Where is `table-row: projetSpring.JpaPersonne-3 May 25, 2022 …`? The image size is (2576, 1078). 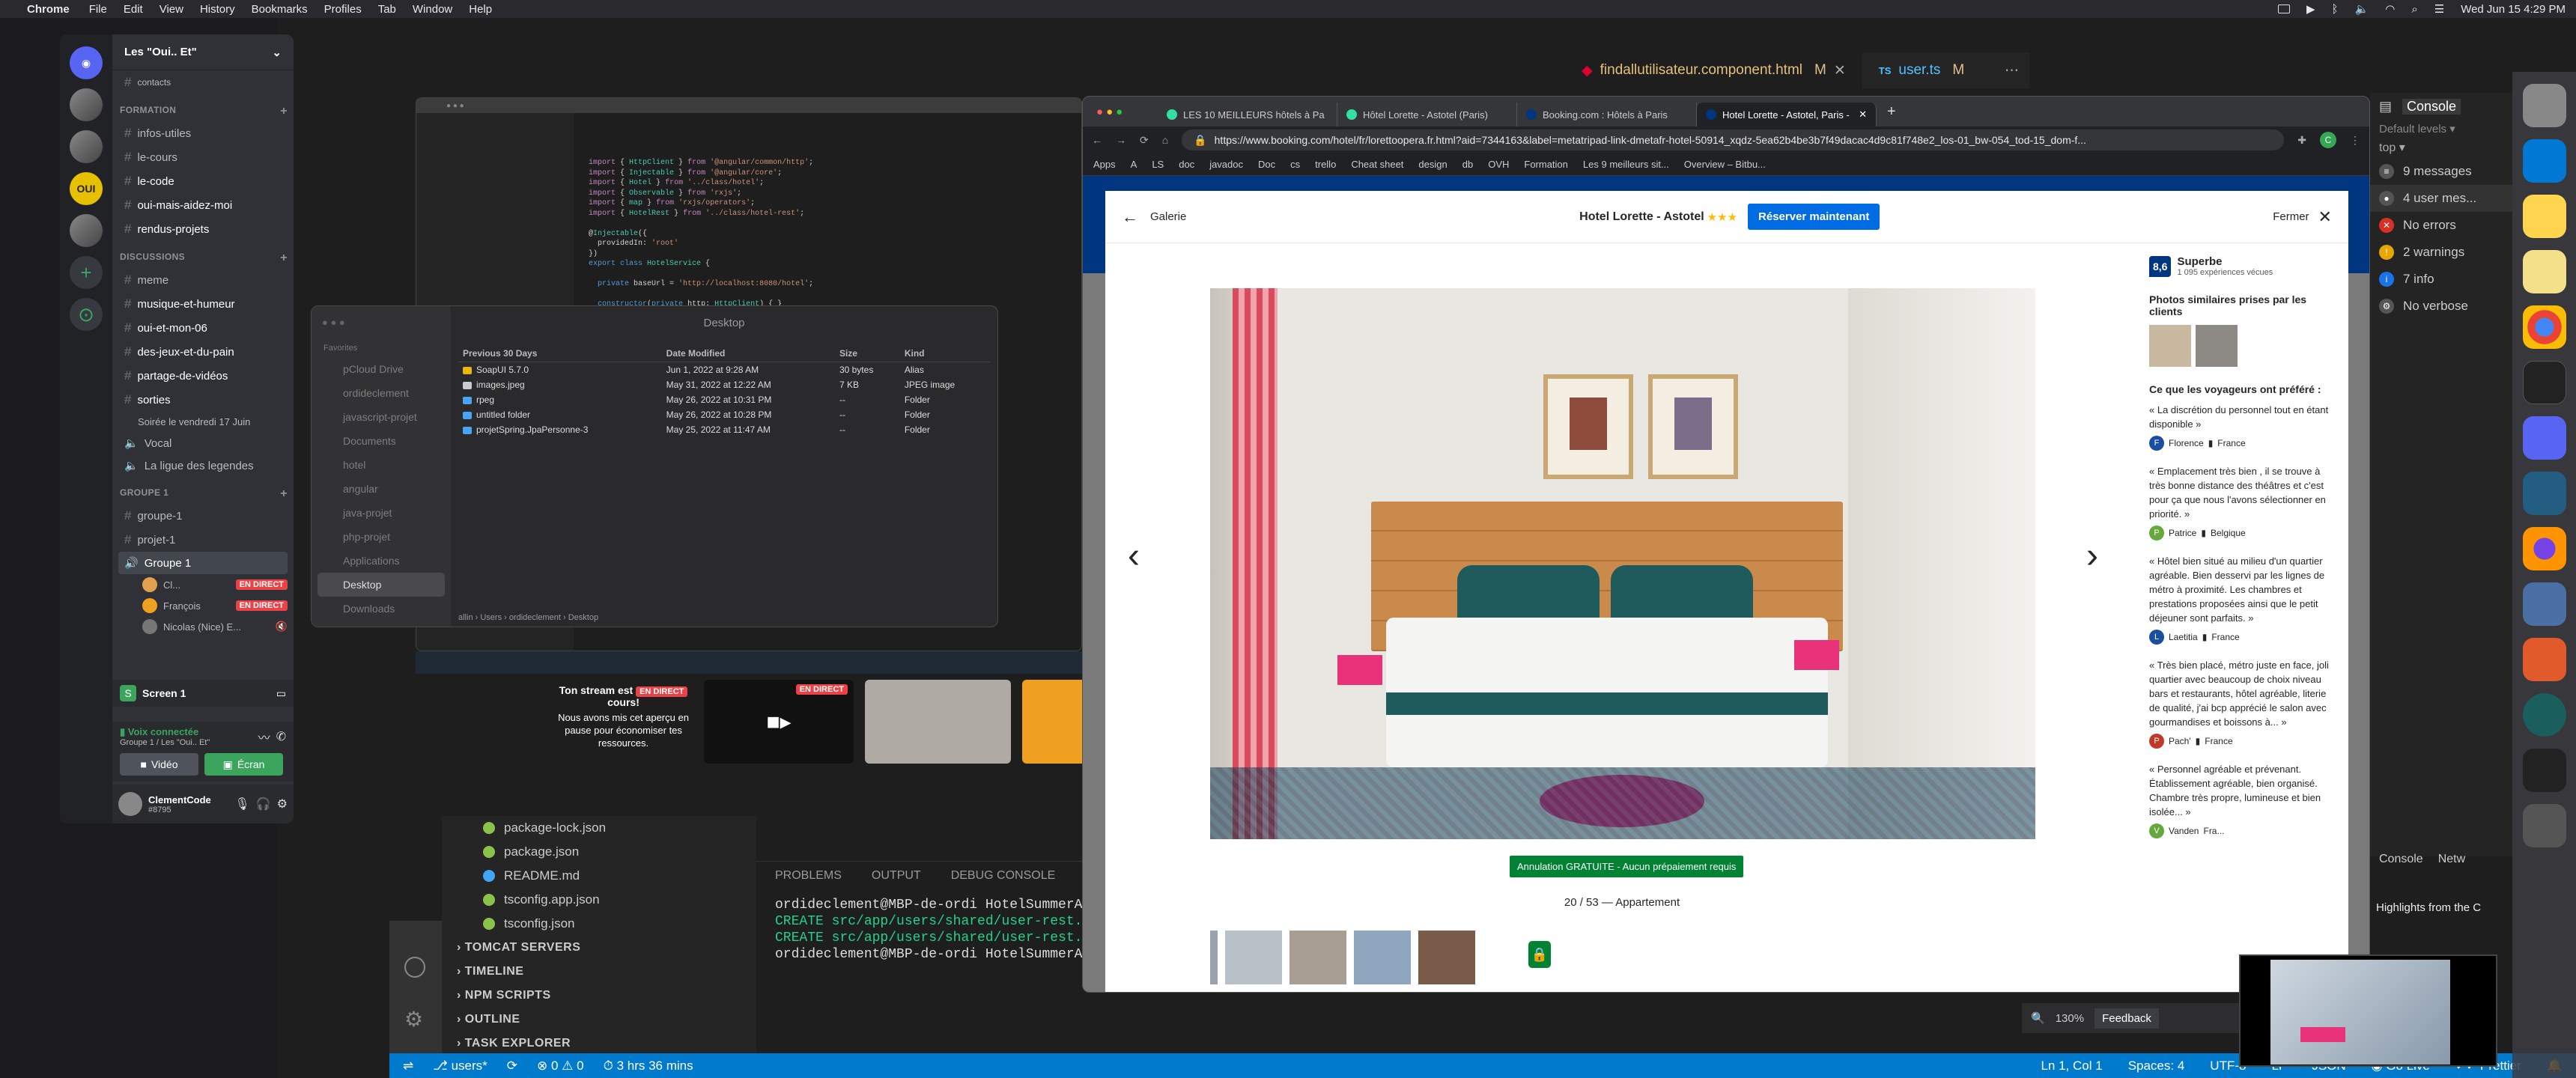 table-row: projetSpring.JpaPersonne-3 May 25, 2022 … is located at coordinates (724, 429).